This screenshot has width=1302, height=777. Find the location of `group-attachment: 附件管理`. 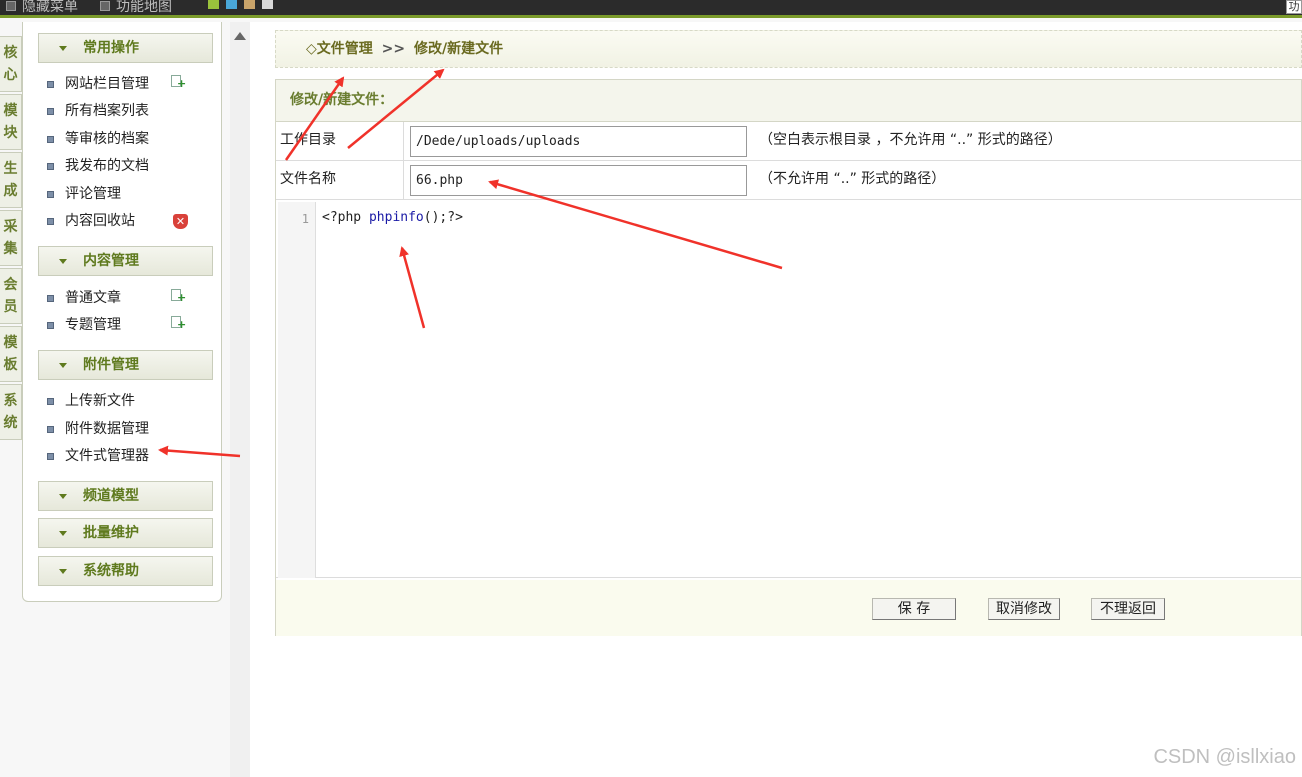

group-attachment: 附件管理 is located at coordinates (125, 365).